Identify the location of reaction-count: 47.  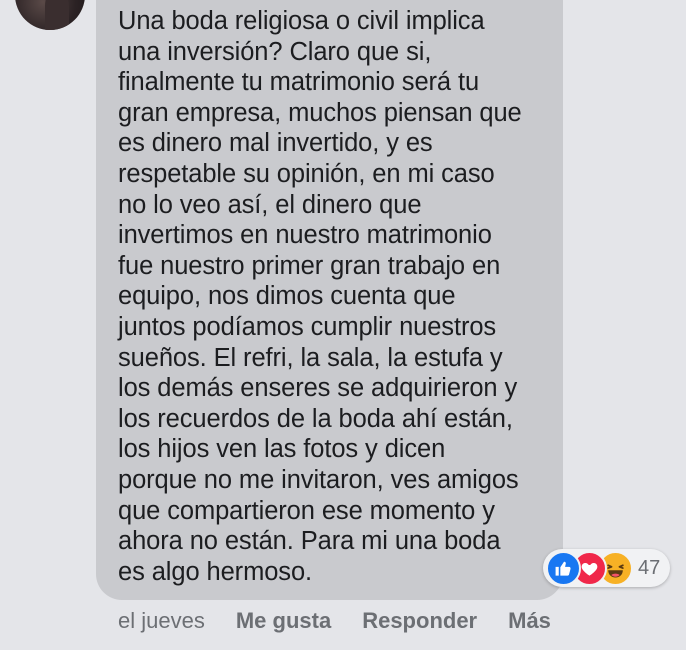
(649, 567).